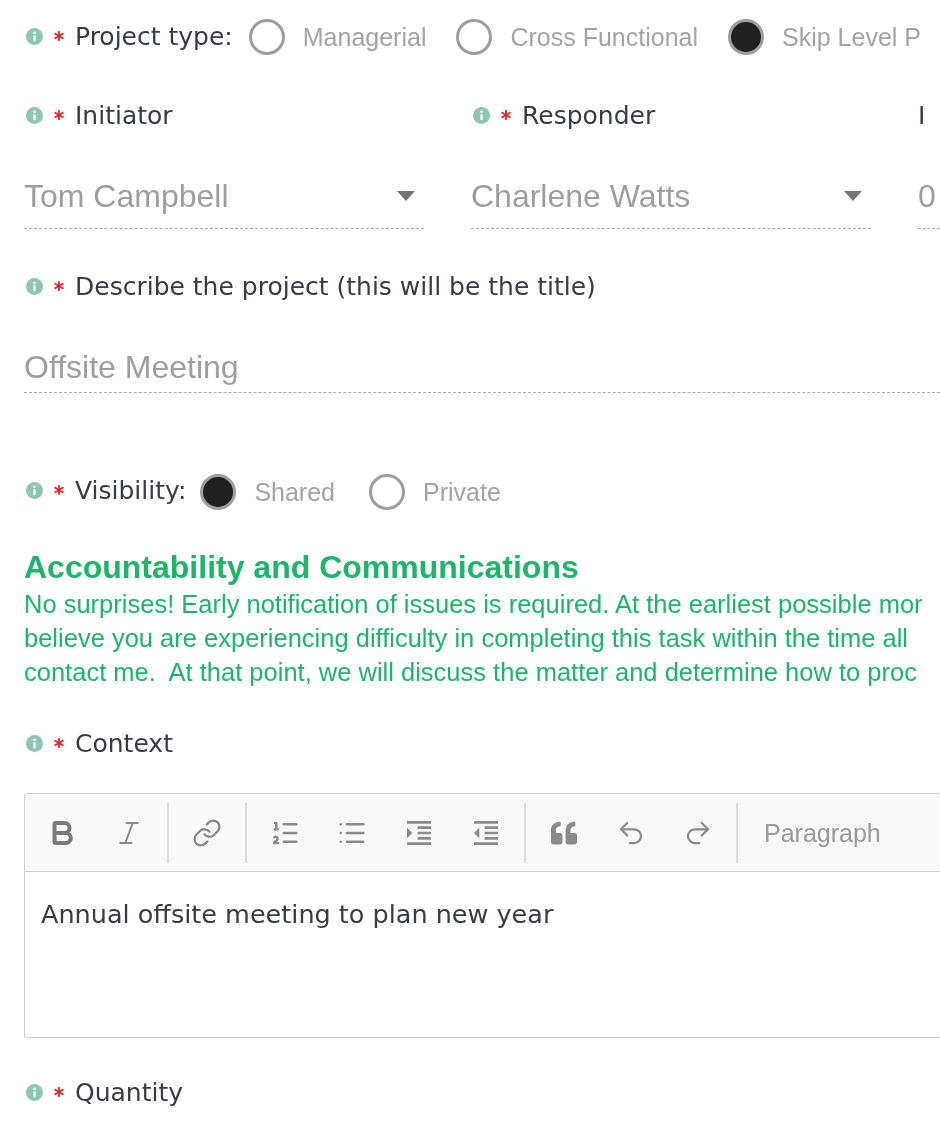 The height and width of the screenshot is (1140, 940). I want to click on quote-icon, so click(564, 832).